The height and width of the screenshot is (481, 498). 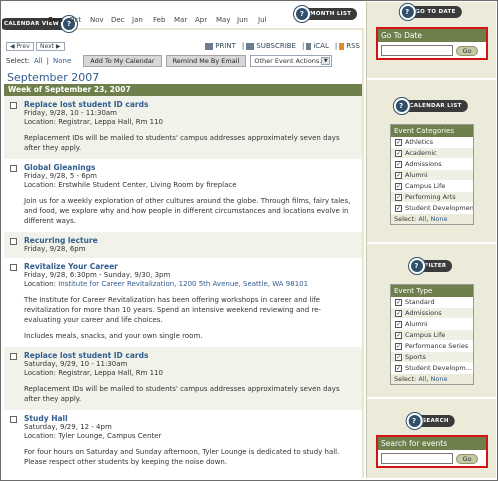 I want to click on category-item: ✓ Performing Arts, so click(x=432, y=197).